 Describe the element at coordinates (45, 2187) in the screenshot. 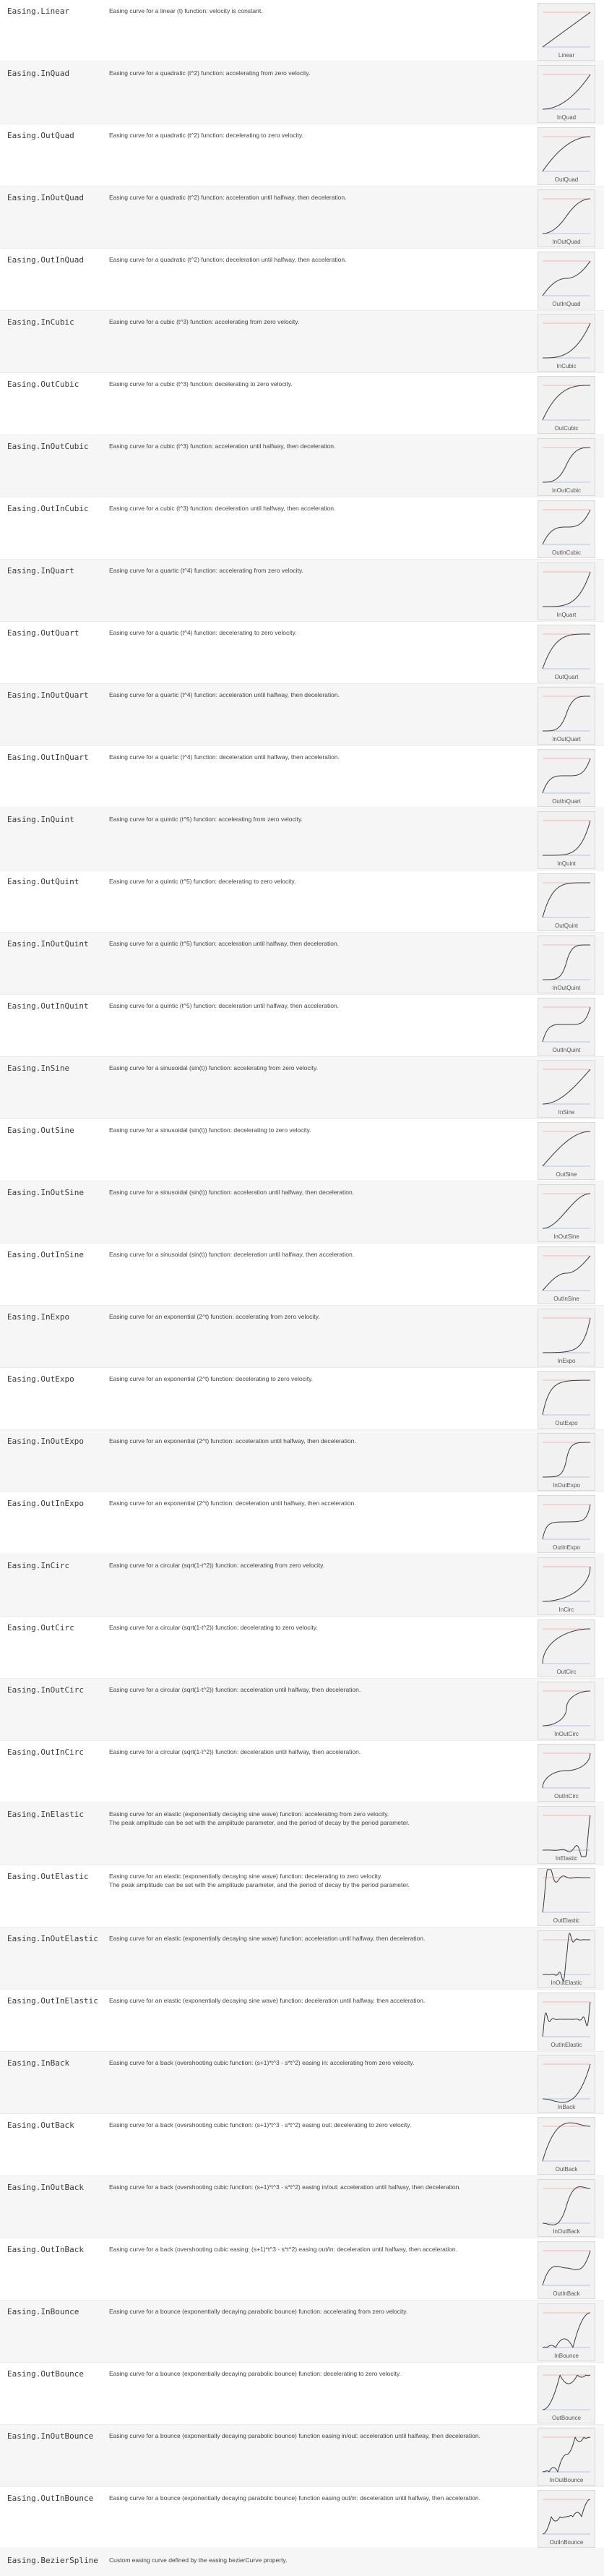

I see `easing-name: Easing.InOutBack` at that location.